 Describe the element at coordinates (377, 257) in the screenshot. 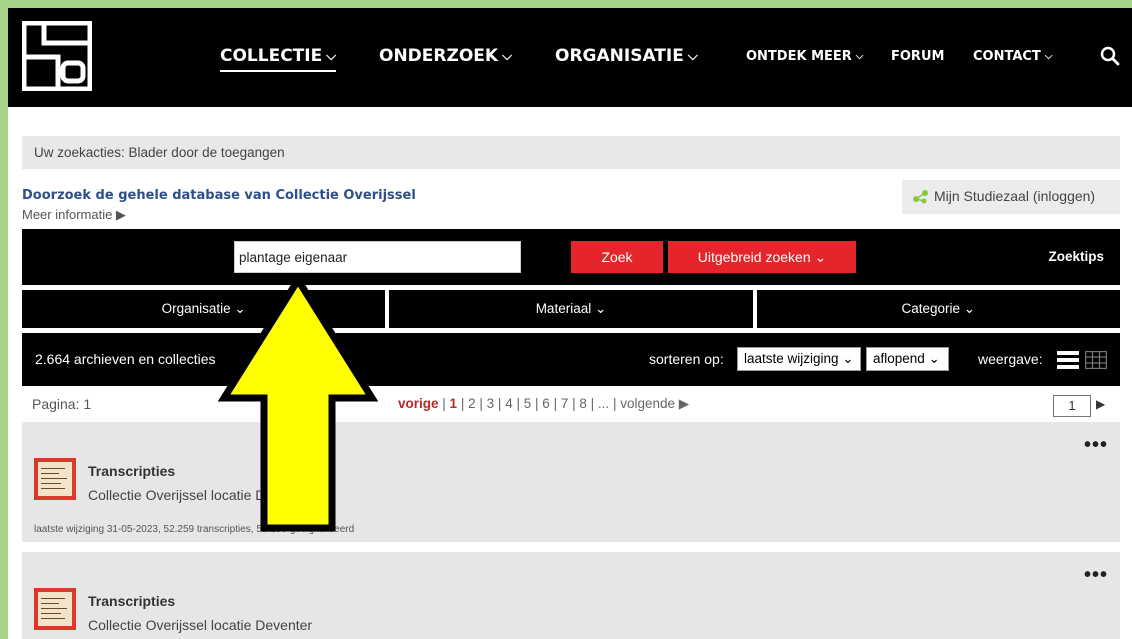

I see `search-input` at that location.